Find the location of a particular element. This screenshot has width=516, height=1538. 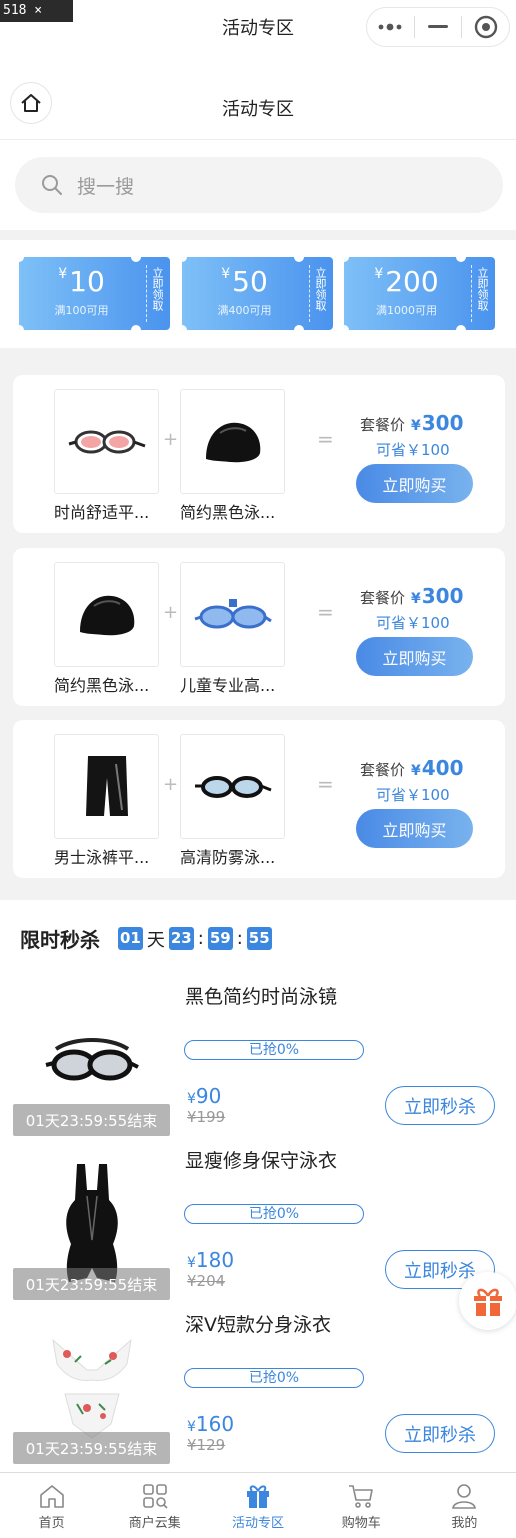

flash-item-original-price: ¥129 is located at coordinates (206, 1445).